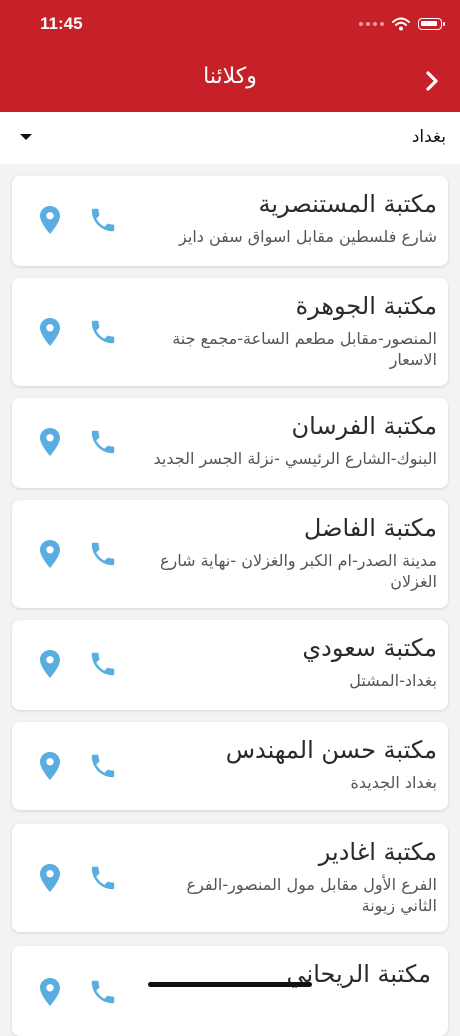 The height and width of the screenshot is (1036, 460). Describe the element at coordinates (393, 680) in the screenshot. I see `agent-address: بغداد-المشتل` at that location.